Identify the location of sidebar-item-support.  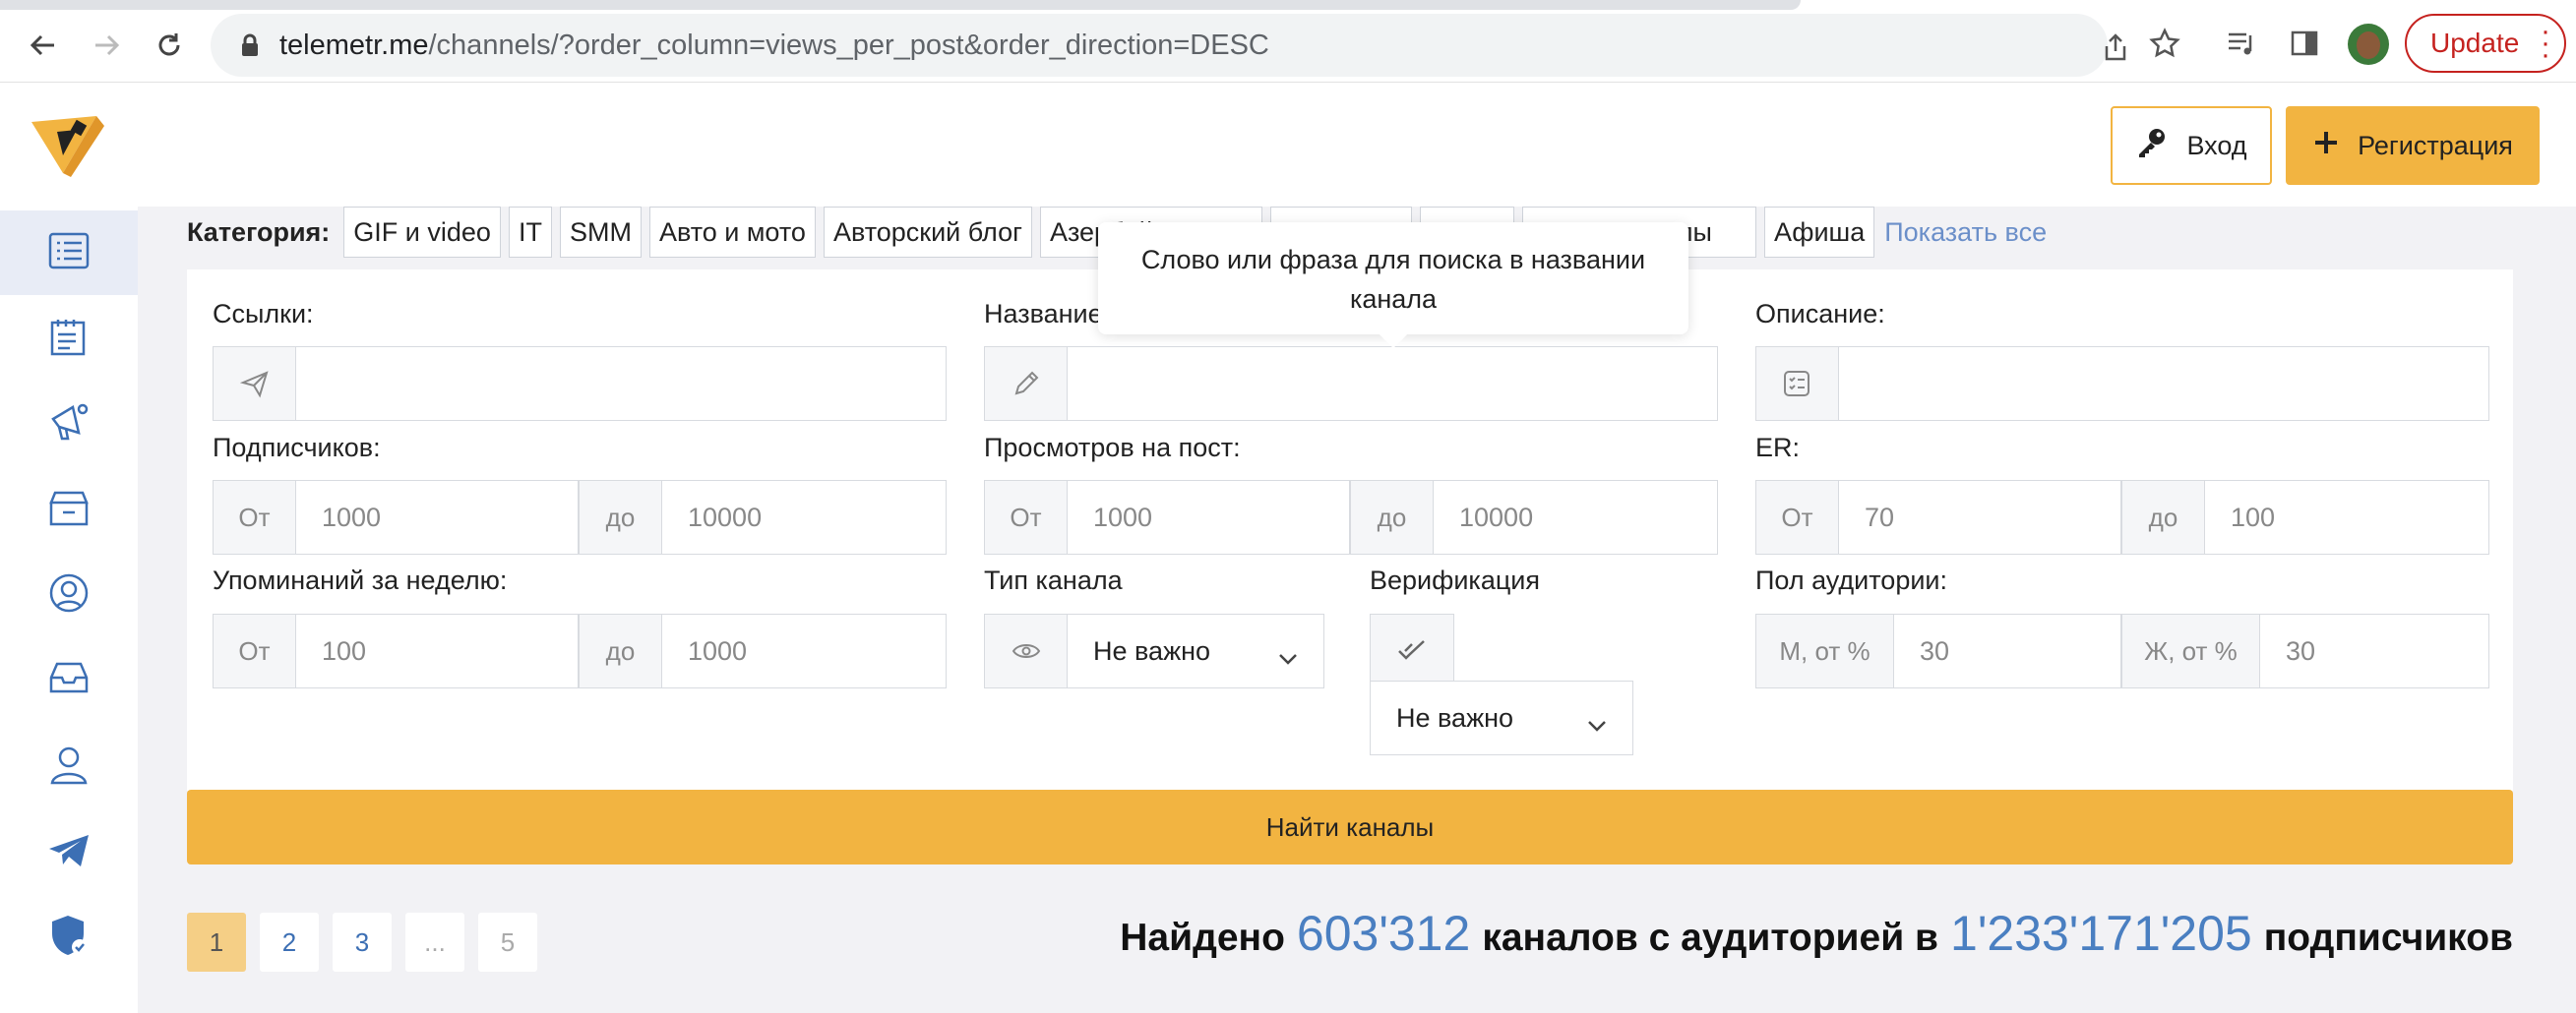
(69, 595).